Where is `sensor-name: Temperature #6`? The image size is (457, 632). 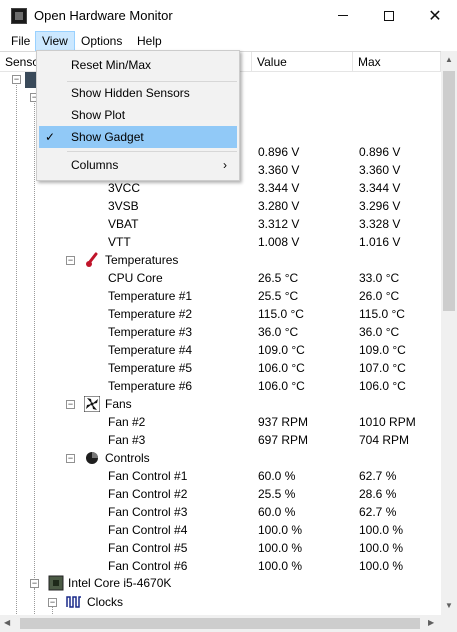 sensor-name: Temperature #6 is located at coordinates (150, 386).